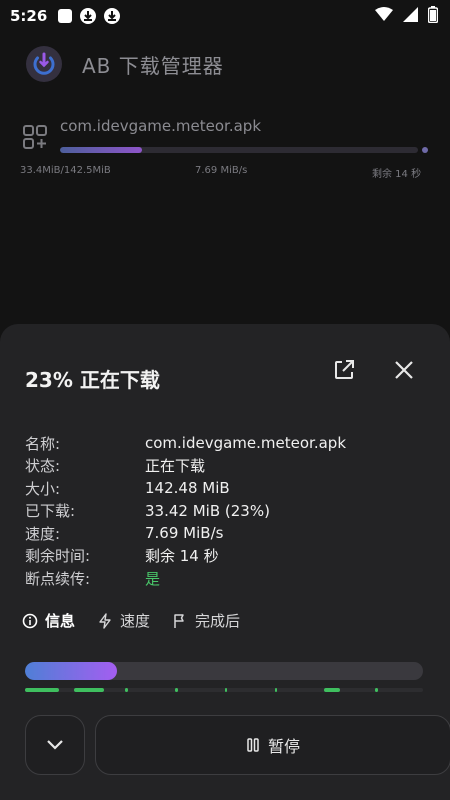 The image size is (450, 800). I want to click on info-value: 33.42 MiB (23%), so click(207, 510).